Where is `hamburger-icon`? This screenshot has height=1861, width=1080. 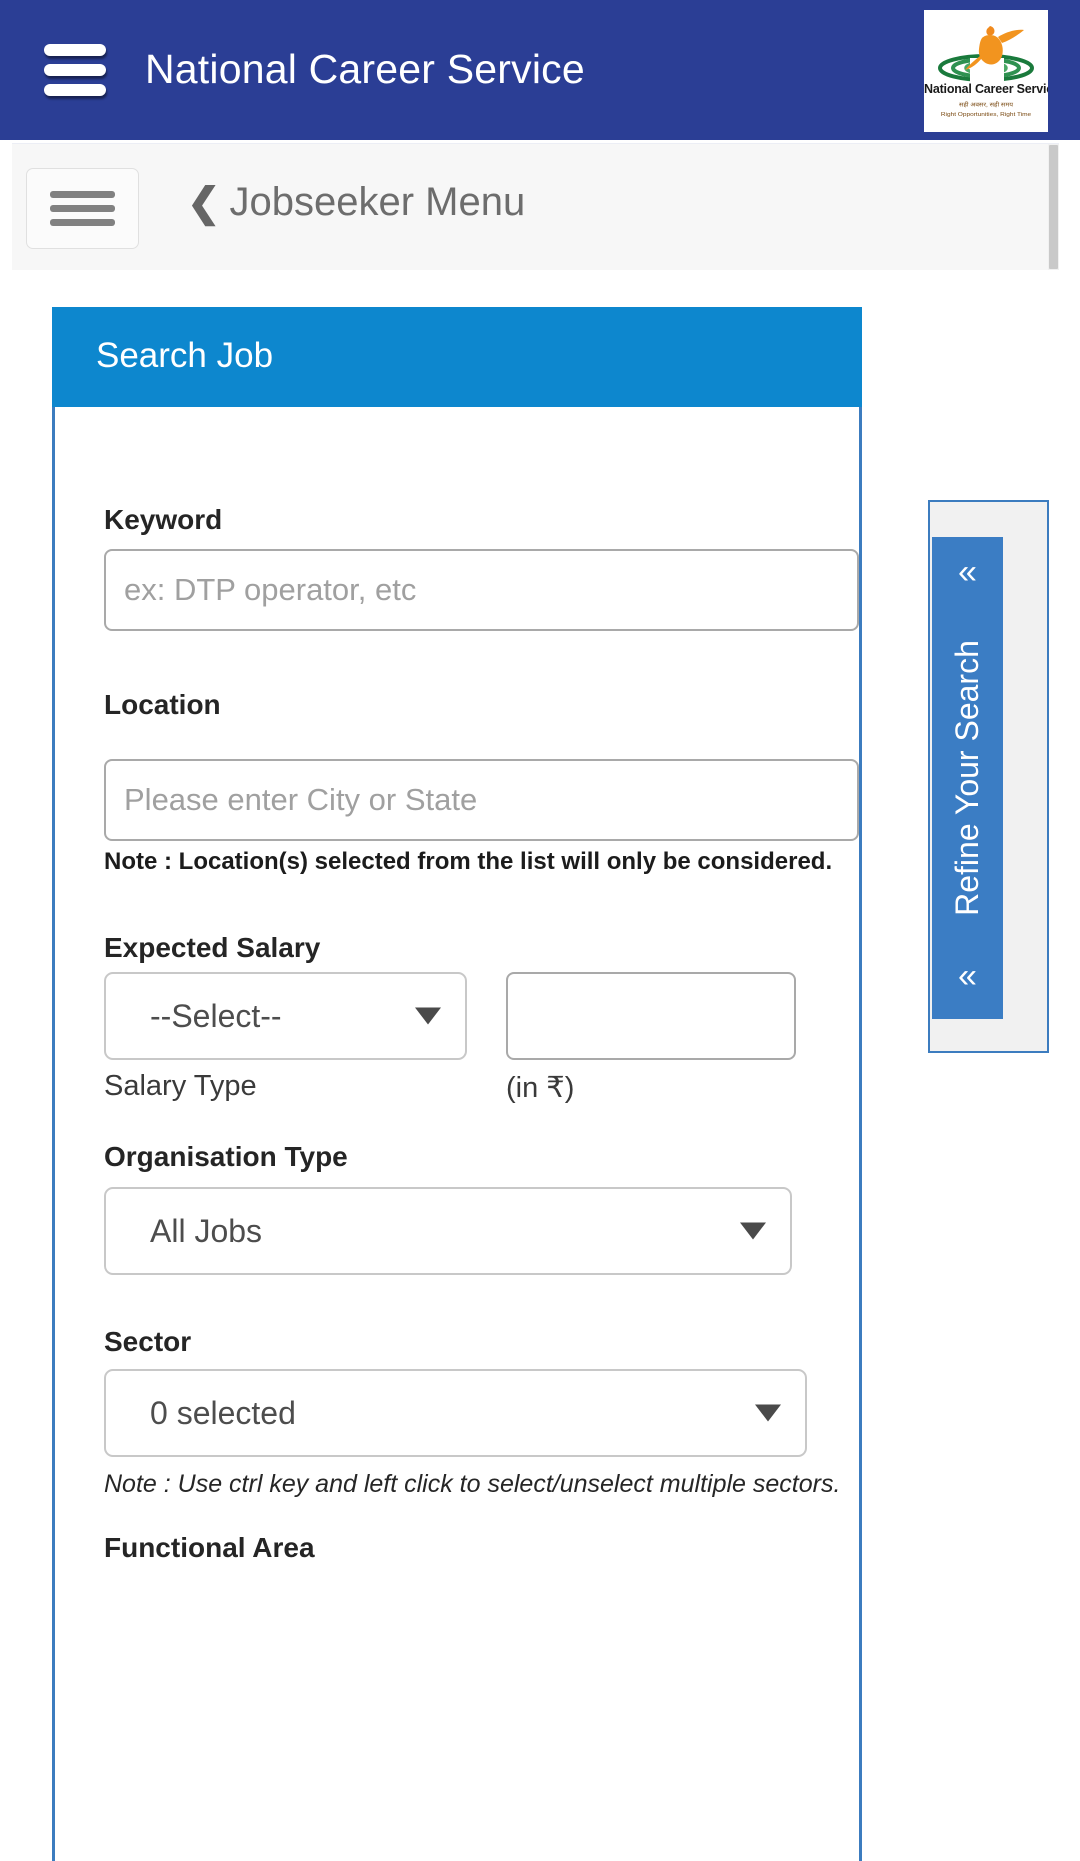
hamburger-icon is located at coordinates (75, 70).